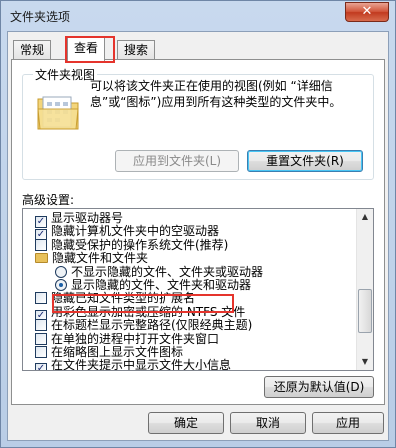 The height and width of the screenshot is (448, 396). I want to click on advanced-settings-scrollbar: ▲ ▼, so click(364, 289).